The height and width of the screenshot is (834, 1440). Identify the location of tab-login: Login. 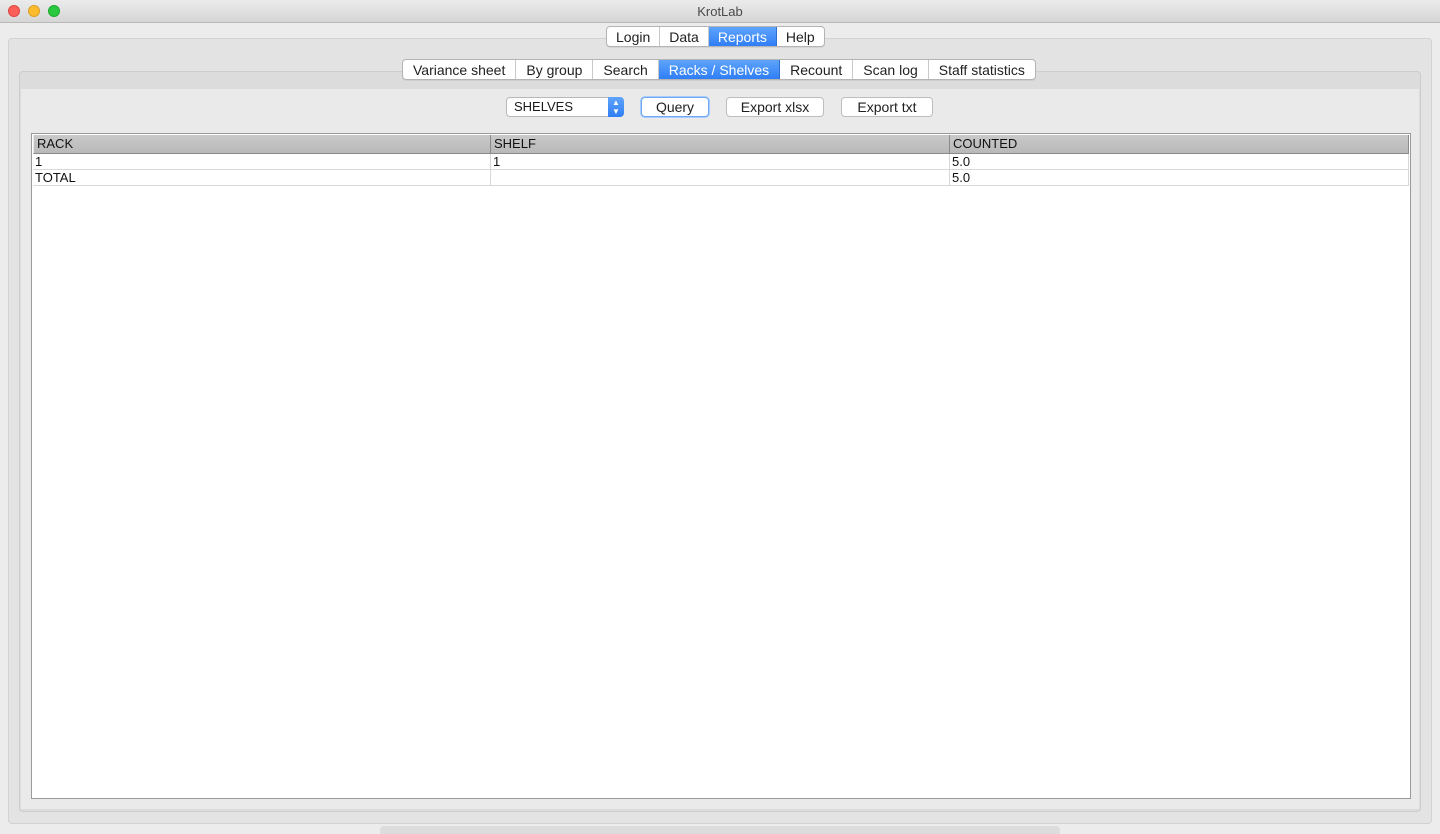
(634, 36).